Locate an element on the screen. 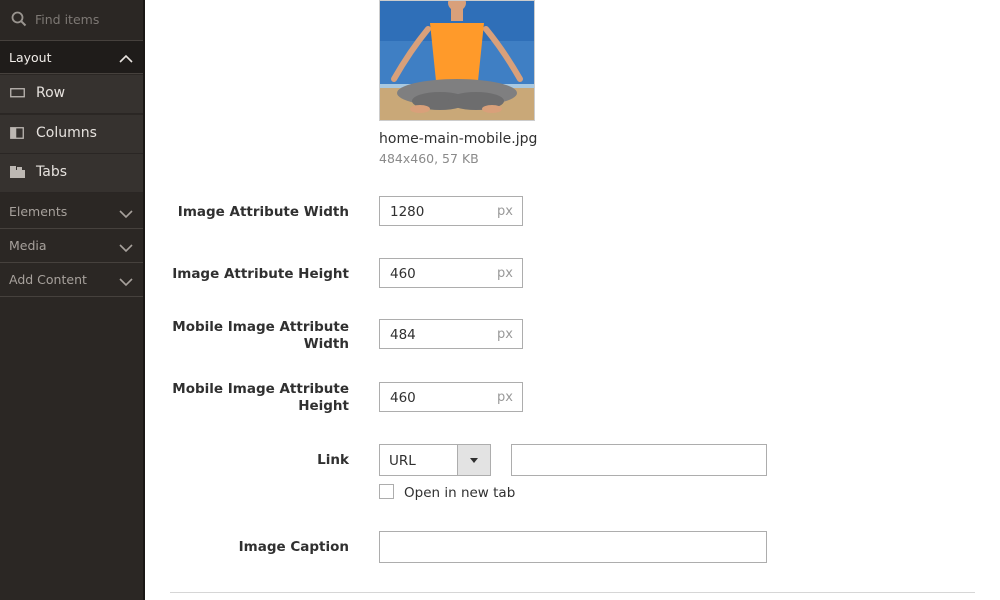 Image resolution: width=1000 pixels, height=600 pixels. search-bar: Find items is located at coordinates (71, 20).